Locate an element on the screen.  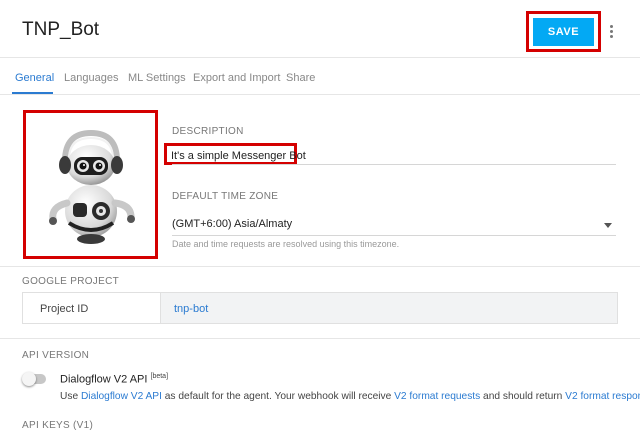
project-id-value-cell: tnp-bot is located at coordinates (389, 308).